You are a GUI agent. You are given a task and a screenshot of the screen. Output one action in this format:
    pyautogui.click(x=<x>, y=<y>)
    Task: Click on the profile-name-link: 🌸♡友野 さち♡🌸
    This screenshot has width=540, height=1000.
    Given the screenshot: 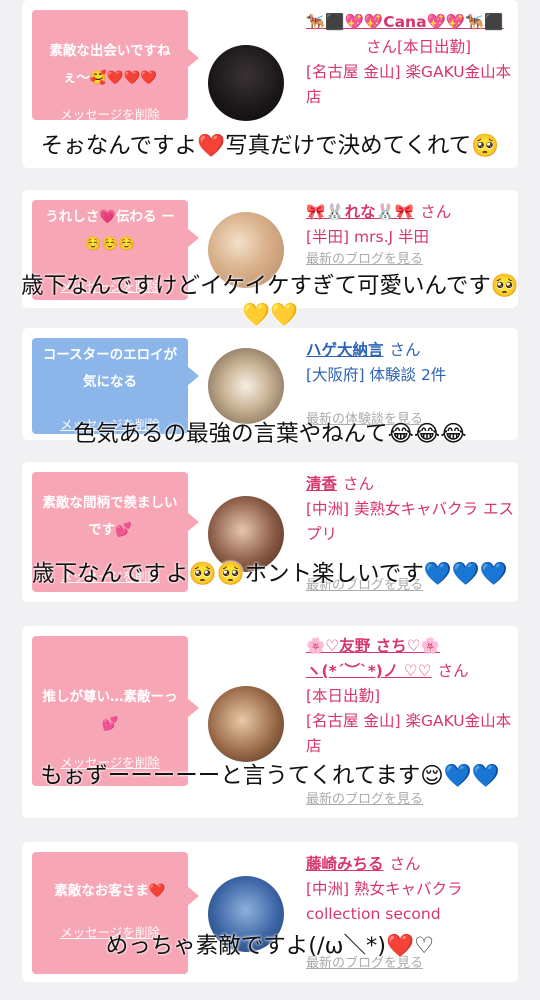 What is the action you would take?
    pyautogui.click(x=373, y=646)
    